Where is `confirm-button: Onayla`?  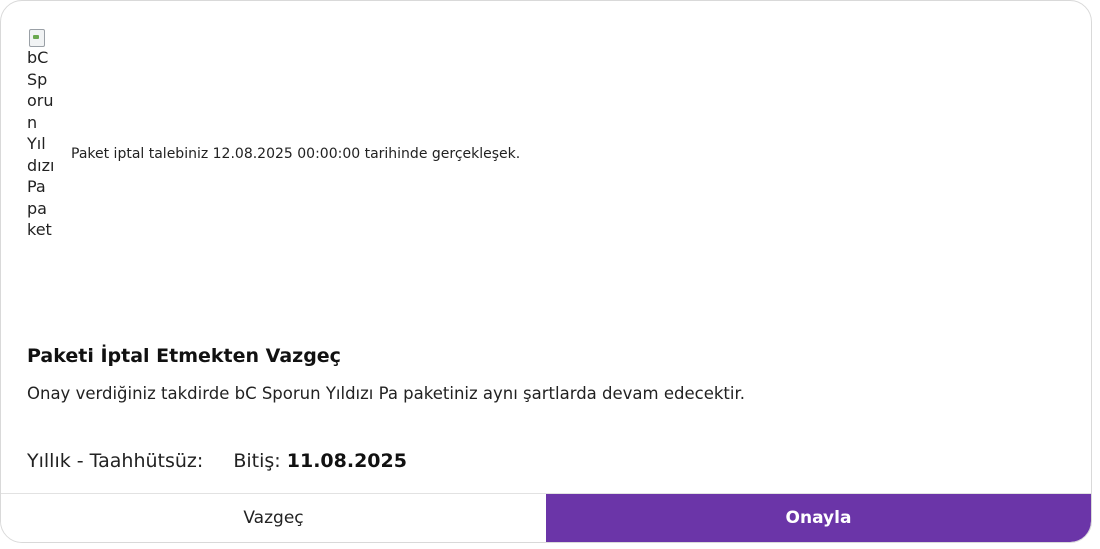
confirm-button: Onayla is located at coordinates (818, 518).